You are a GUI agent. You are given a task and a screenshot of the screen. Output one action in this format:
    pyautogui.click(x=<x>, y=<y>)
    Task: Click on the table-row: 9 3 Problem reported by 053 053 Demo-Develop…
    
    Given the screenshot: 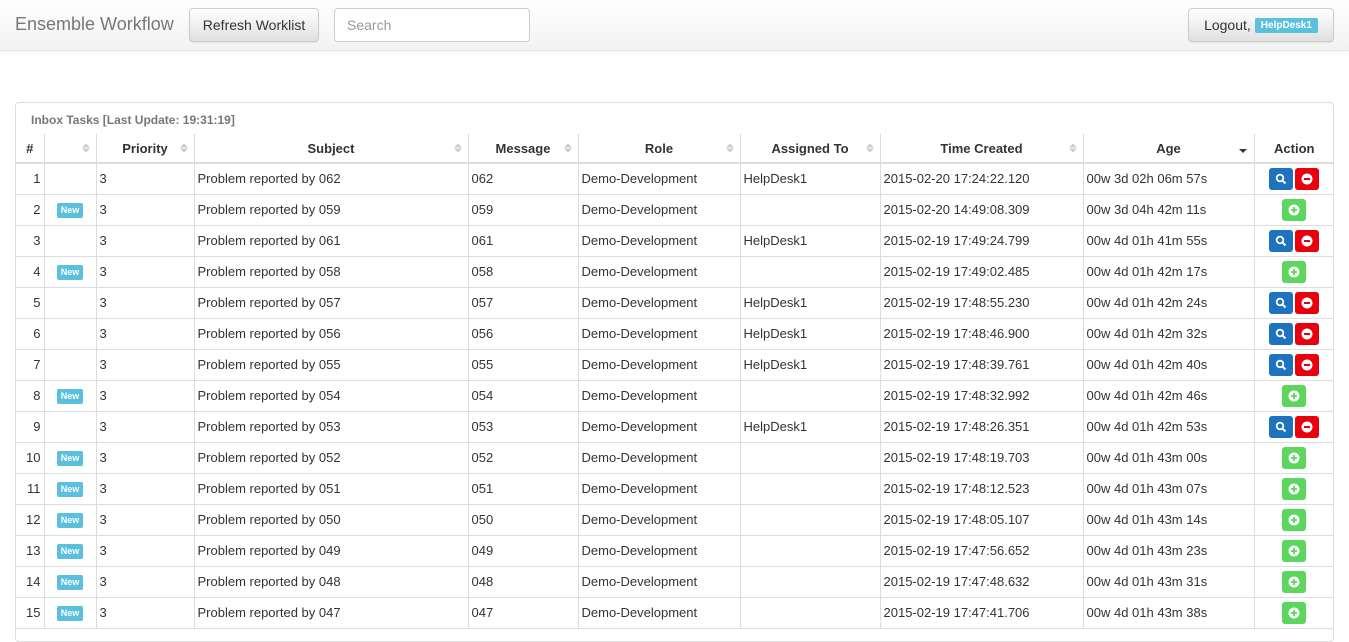 What is the action you would take?
    pyautogui.click(x=675, y=426)
    